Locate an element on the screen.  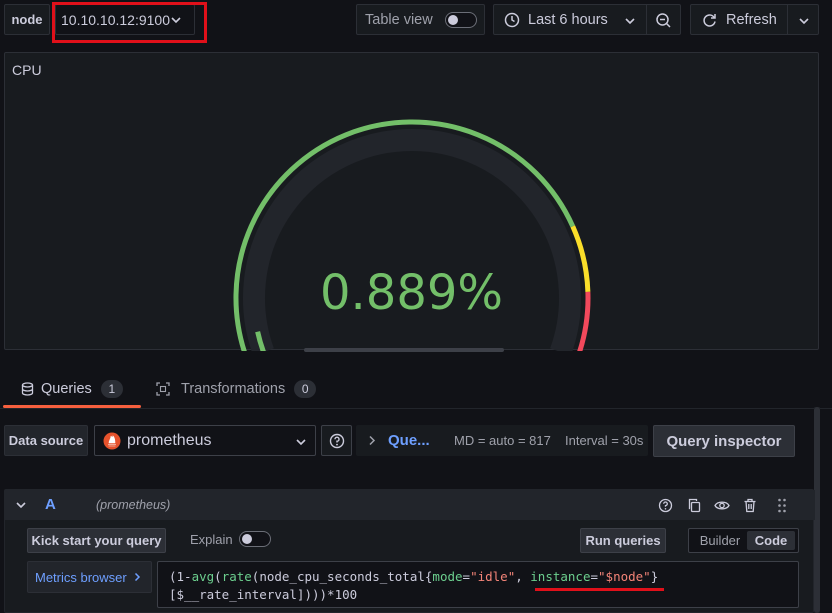
query-ref-id: A is located at coordinates (50, 504).